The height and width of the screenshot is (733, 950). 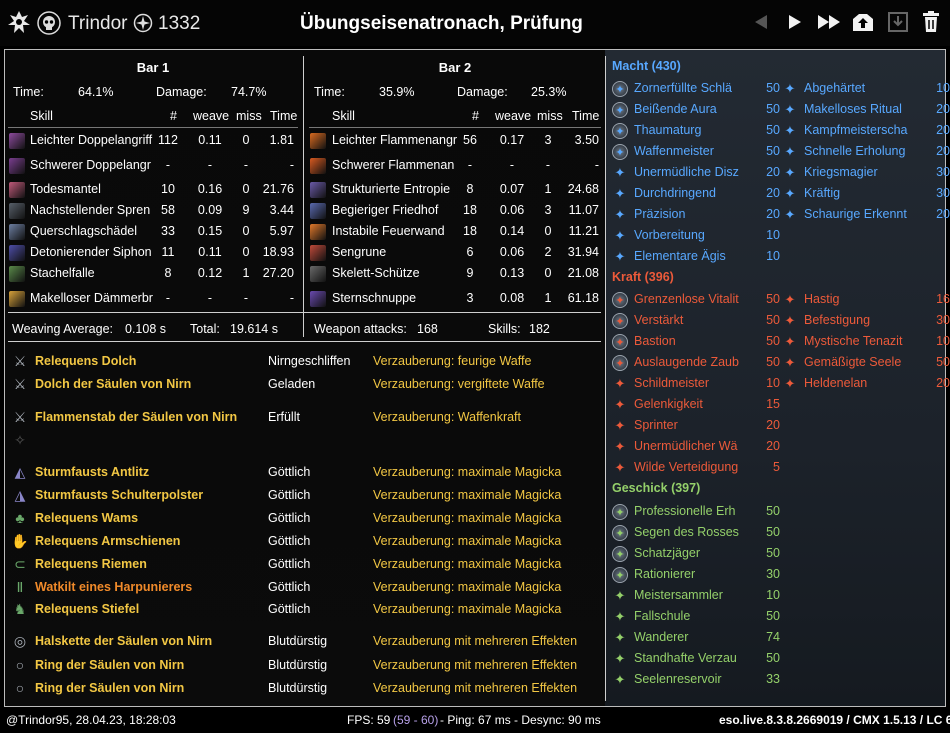 I want to click on belt-icon: ⊂, so click(x=20, y=563).